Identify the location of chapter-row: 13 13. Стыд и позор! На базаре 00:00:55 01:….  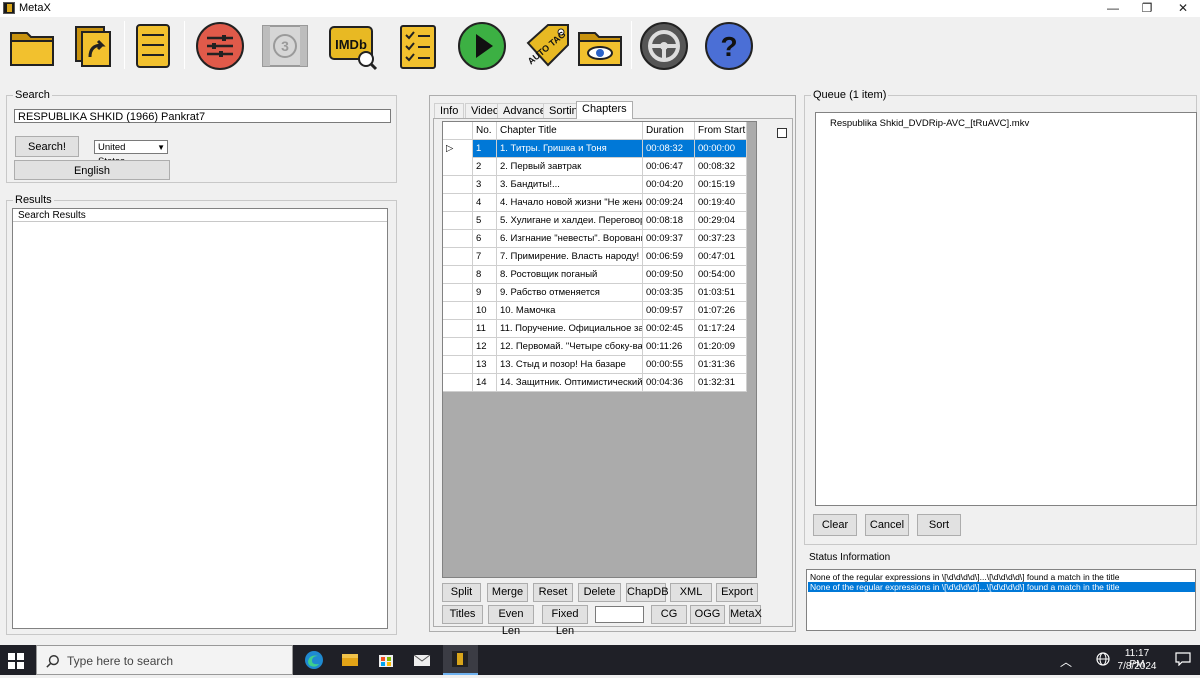
(595, 365).